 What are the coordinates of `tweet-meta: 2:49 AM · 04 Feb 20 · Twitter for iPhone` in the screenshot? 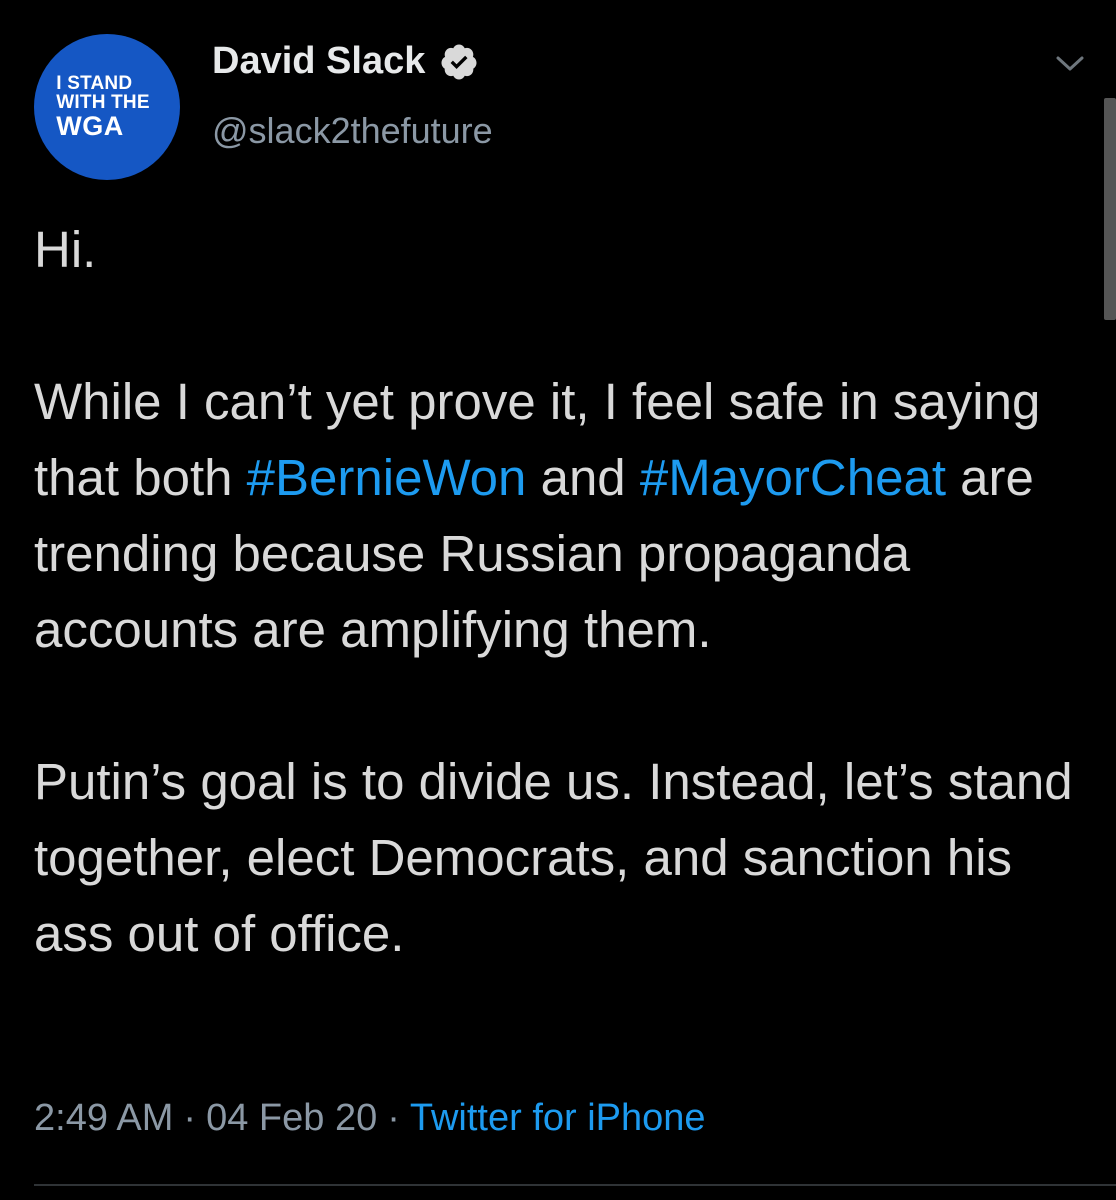 It's located at (370, 1118).